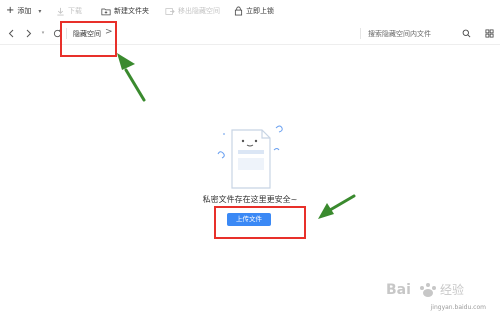  Describe the element at coordinates (60, 11) in the screenshot. I see `download-icon` at that location.